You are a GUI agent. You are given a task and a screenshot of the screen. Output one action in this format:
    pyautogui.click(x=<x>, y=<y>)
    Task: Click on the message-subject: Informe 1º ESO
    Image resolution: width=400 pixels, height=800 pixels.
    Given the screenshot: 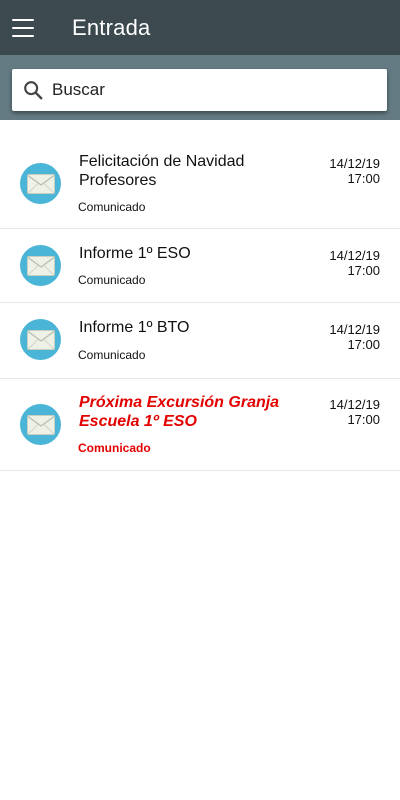 What is the action you would take?
    pyautogui.click(x=135, y=253)
    